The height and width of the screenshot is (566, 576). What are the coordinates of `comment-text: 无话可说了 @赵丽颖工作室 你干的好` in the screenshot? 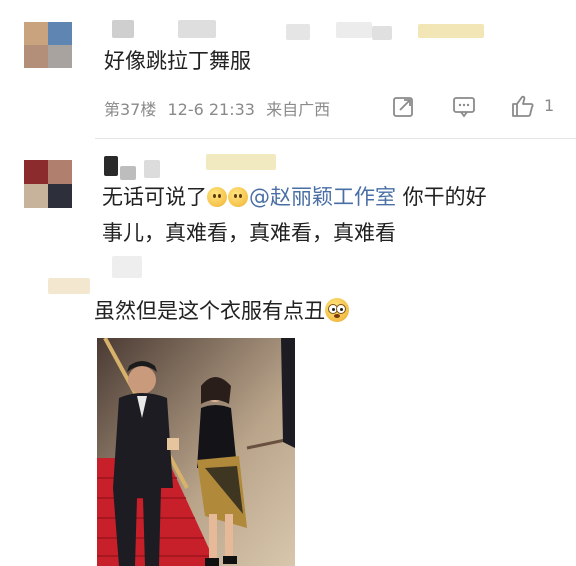 It's located at (294, 197).